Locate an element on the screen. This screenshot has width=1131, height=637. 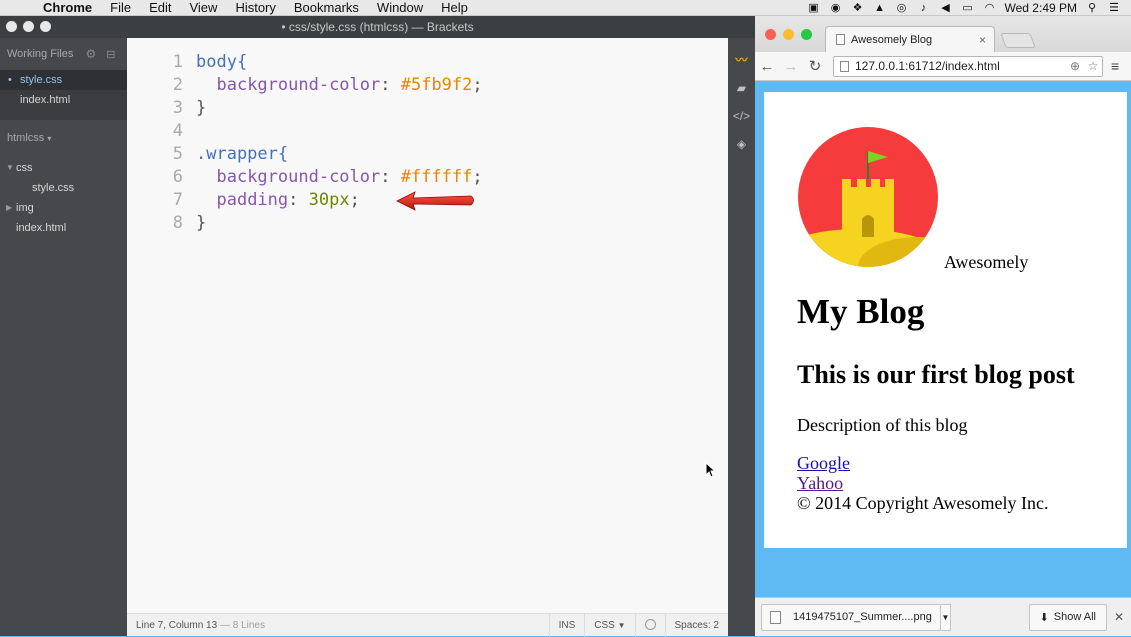
line-count: — 8 Lines is located at coordinates (242, 625).